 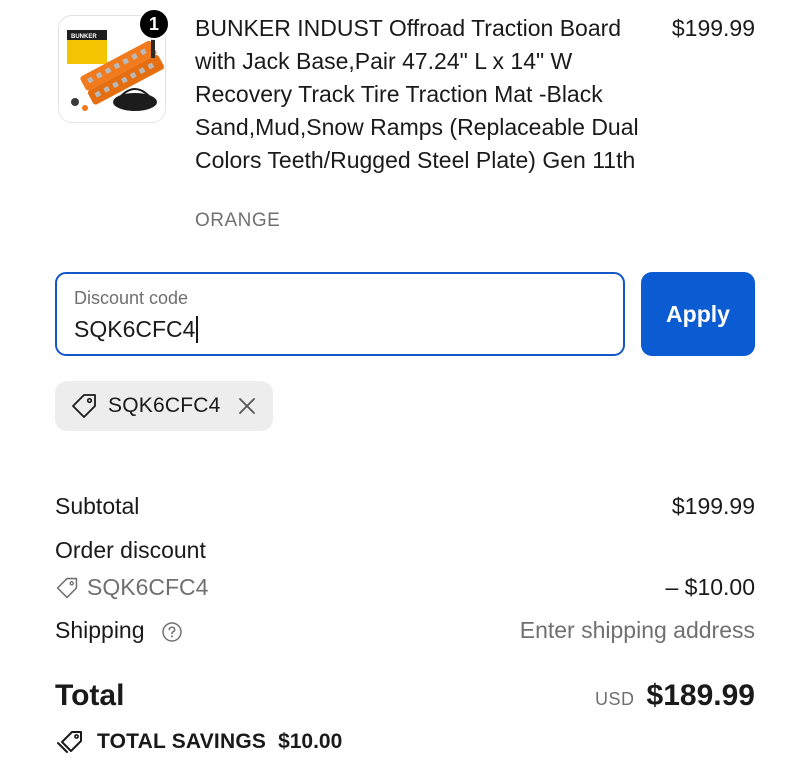 What do you see at coordinates (97, 506) in the screenshot?
I see `subtotal-label: Subtotal` at bounding box center [97, 506].